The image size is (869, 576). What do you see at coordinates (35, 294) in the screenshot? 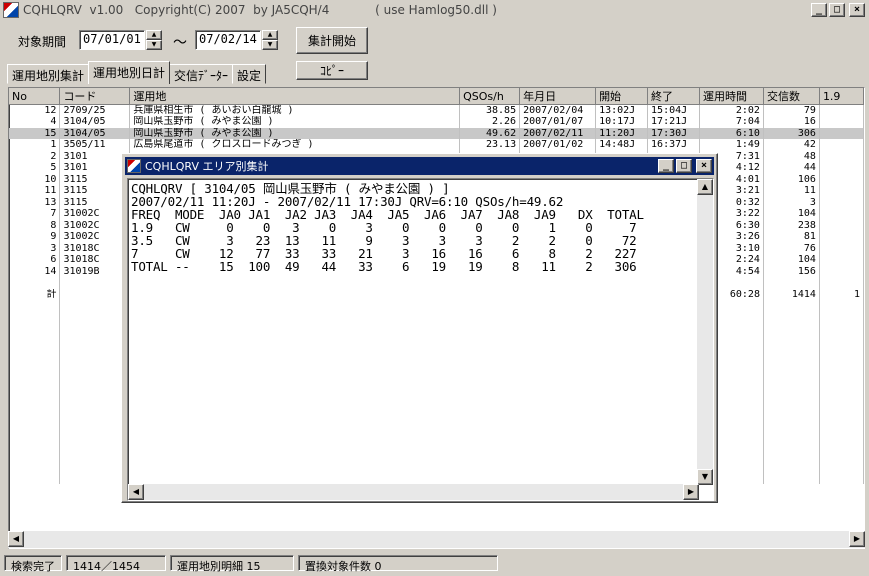
I see `total-label: 計` at bounding box center [35, 294].